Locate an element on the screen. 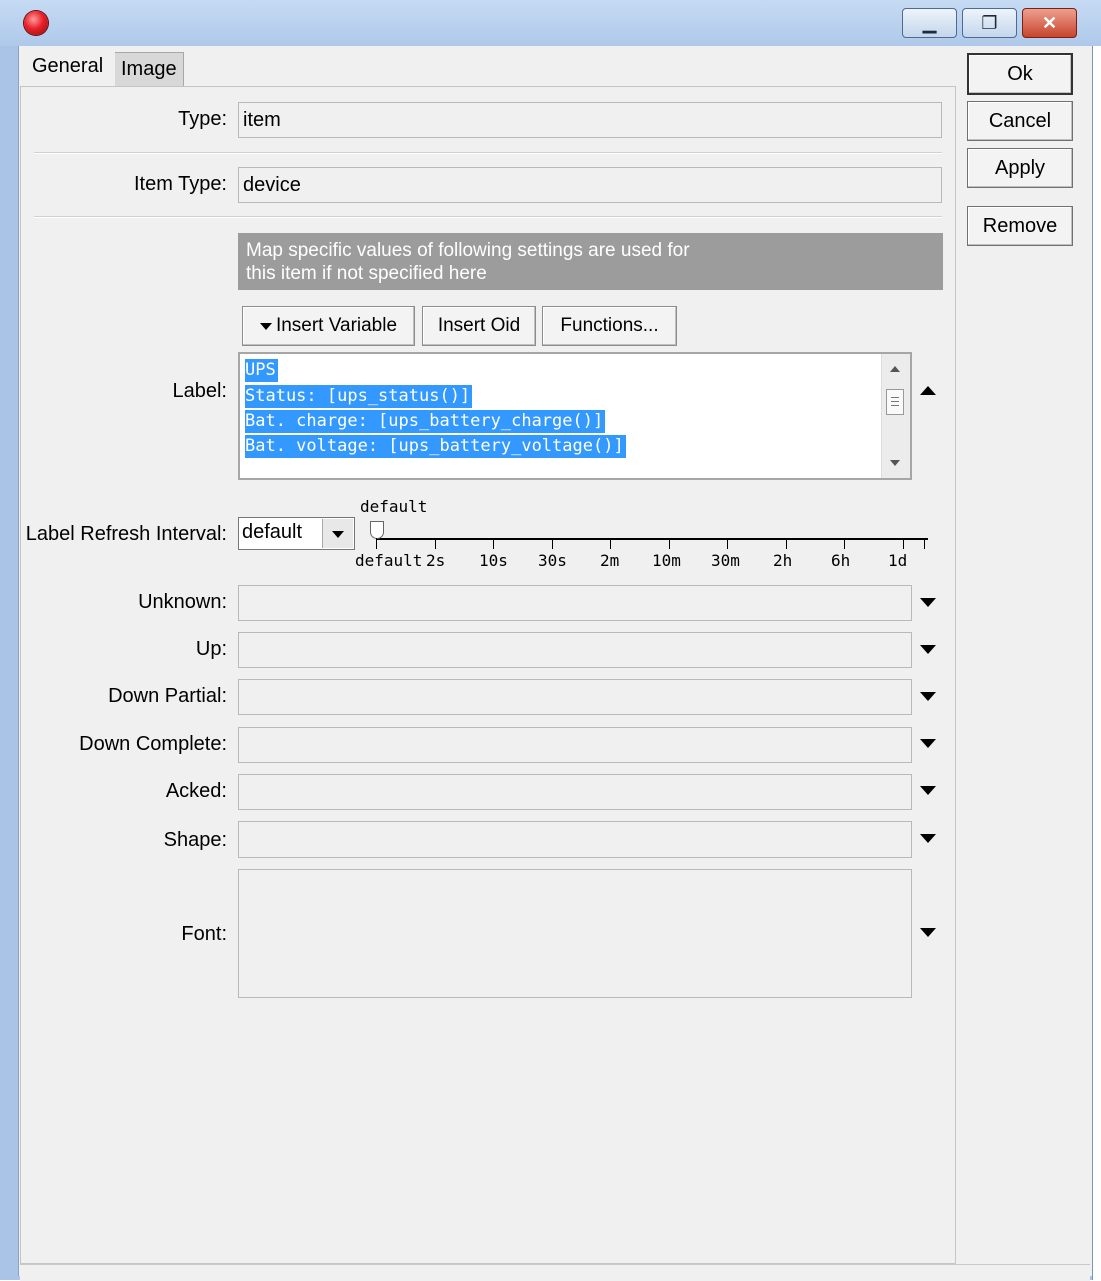  apply-button: Apply is located at coordinates (1020, 168).